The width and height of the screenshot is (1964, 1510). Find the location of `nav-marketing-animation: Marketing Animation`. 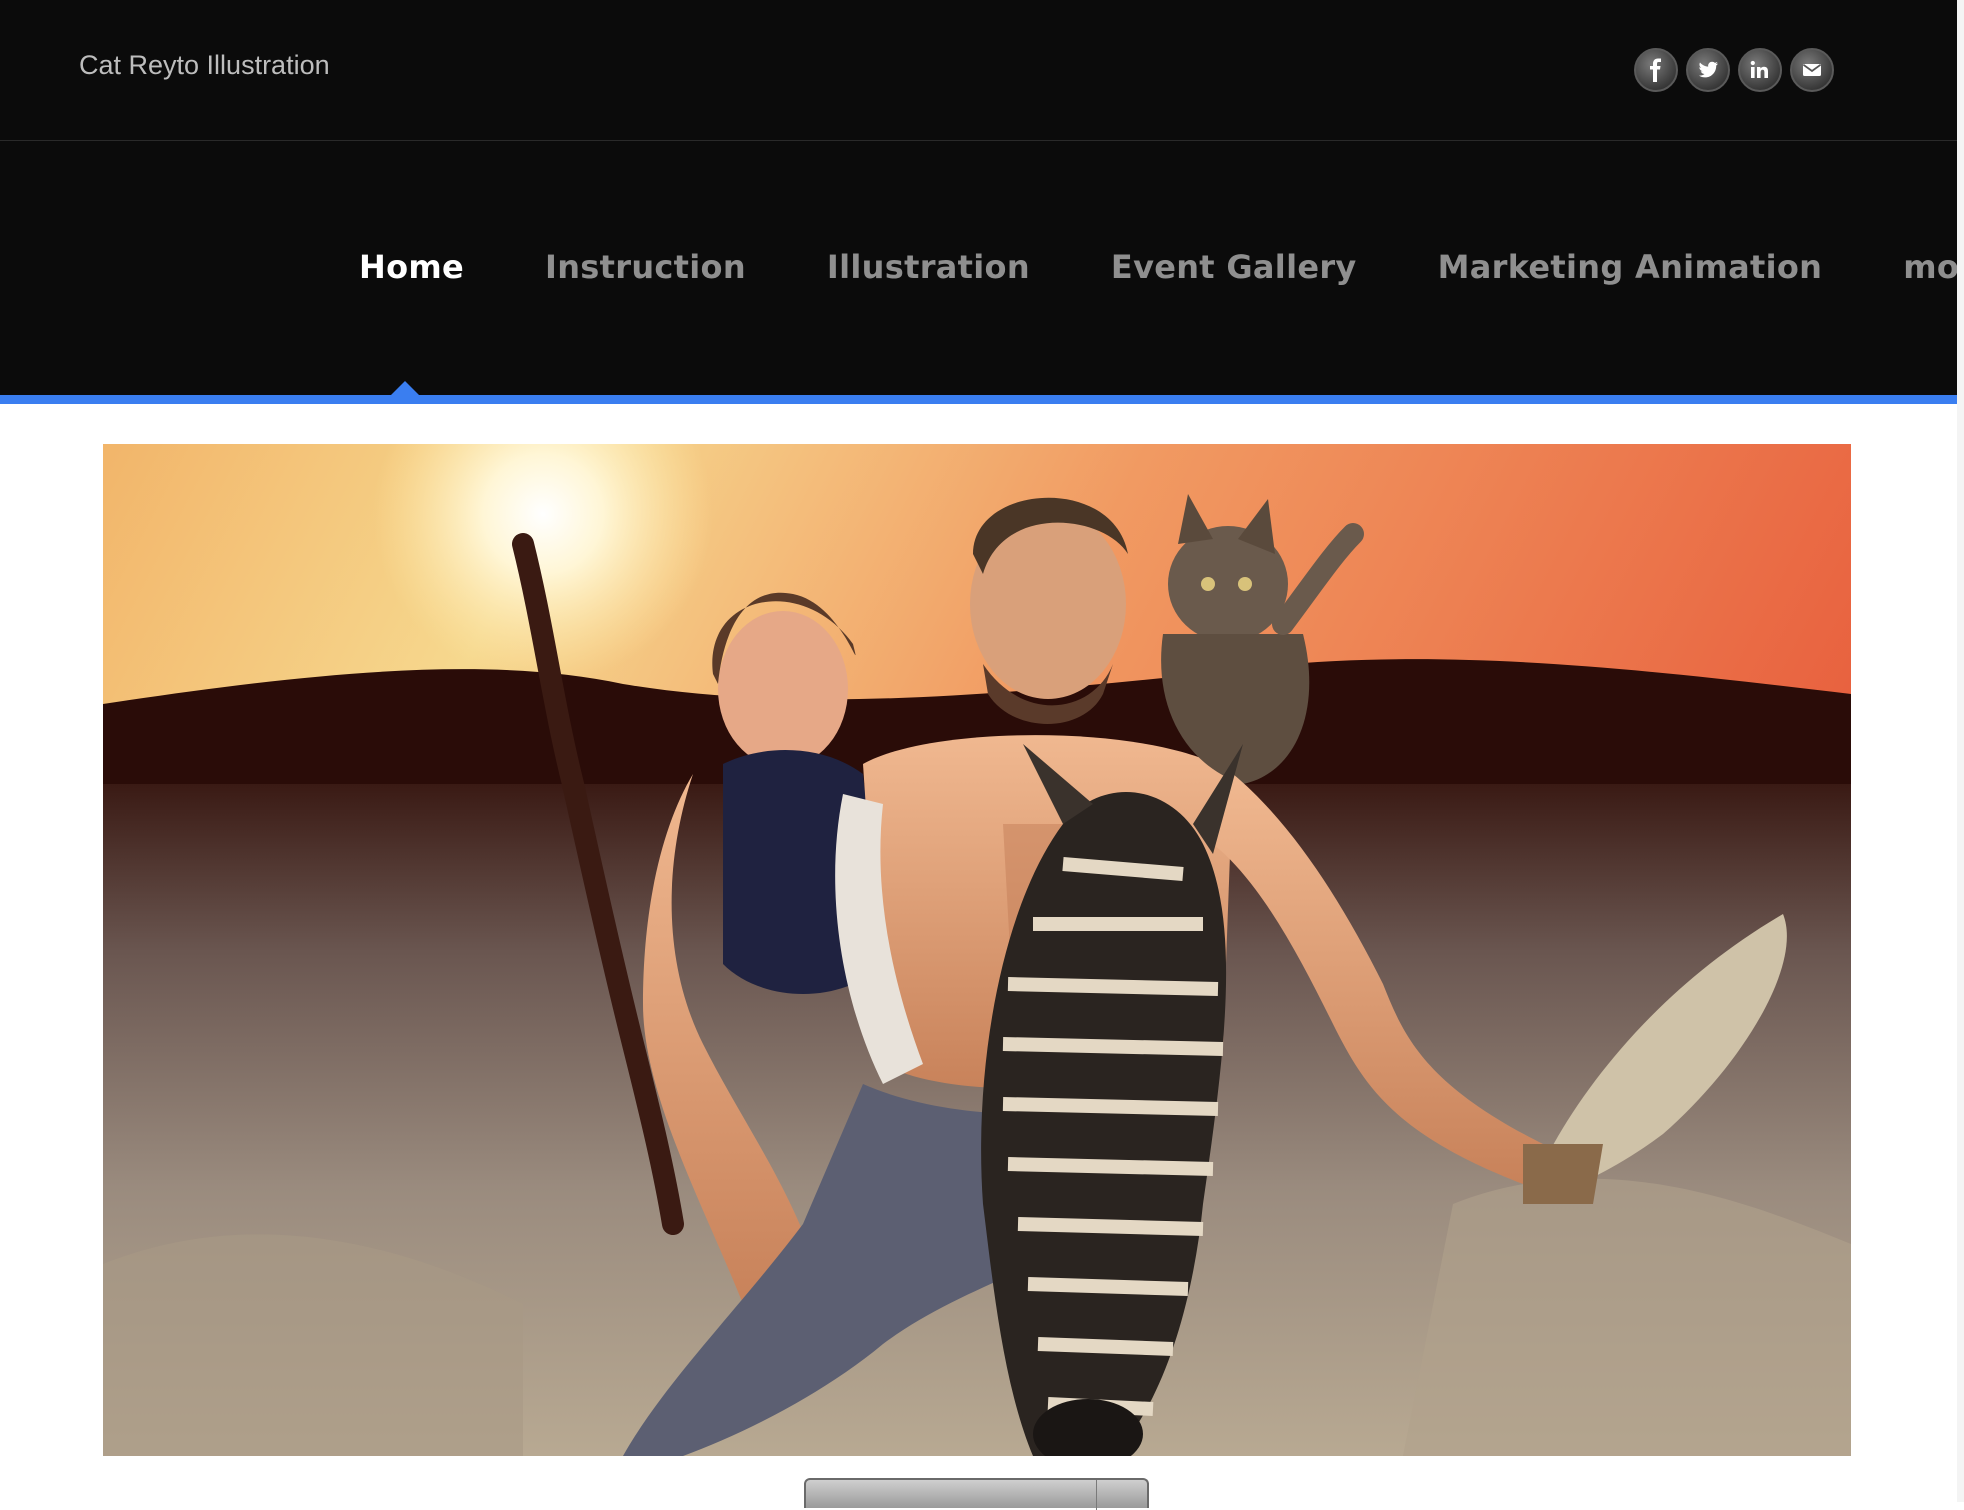

nav-marketing-animation: Marketing Animation is located at coordinates (1630, 267).